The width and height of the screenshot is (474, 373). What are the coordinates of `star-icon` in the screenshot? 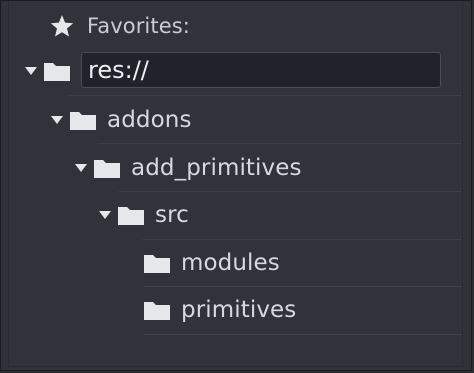 It's located at (62, 26).